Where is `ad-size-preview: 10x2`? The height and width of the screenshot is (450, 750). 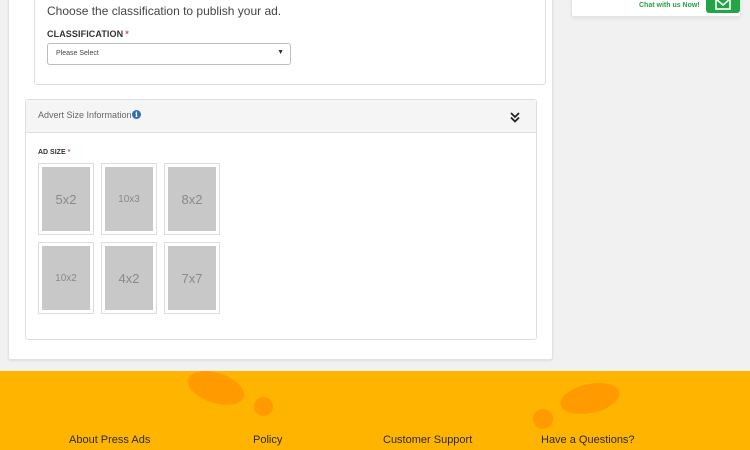 ad-size-preview: 10x2 is located at coordinates (66, 278).